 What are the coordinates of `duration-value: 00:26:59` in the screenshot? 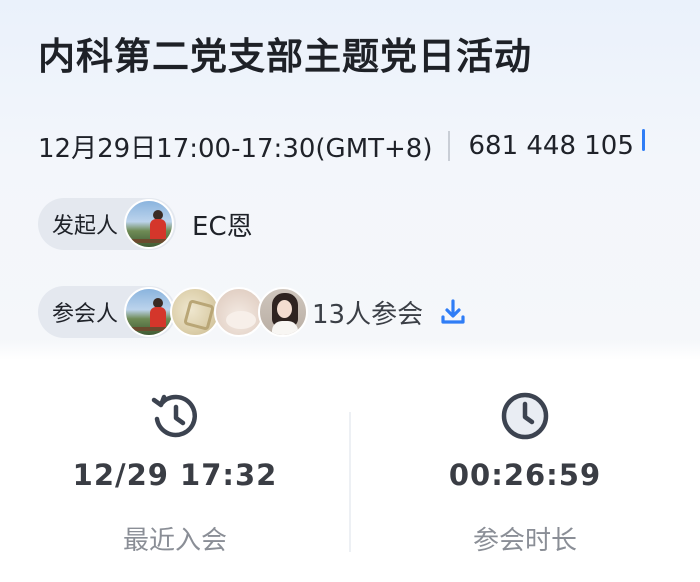 It's located at (525, 475).